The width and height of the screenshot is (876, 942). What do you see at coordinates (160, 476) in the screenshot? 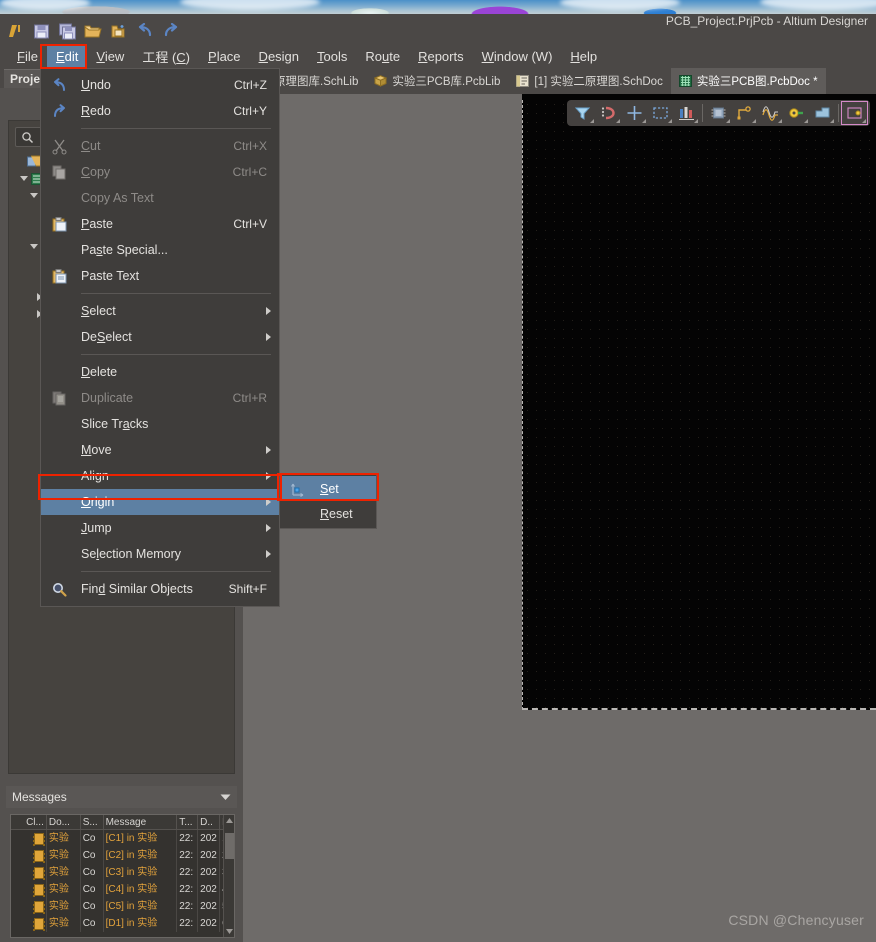
I see `menu-item-align: Align` at bounding box center [160, 476].